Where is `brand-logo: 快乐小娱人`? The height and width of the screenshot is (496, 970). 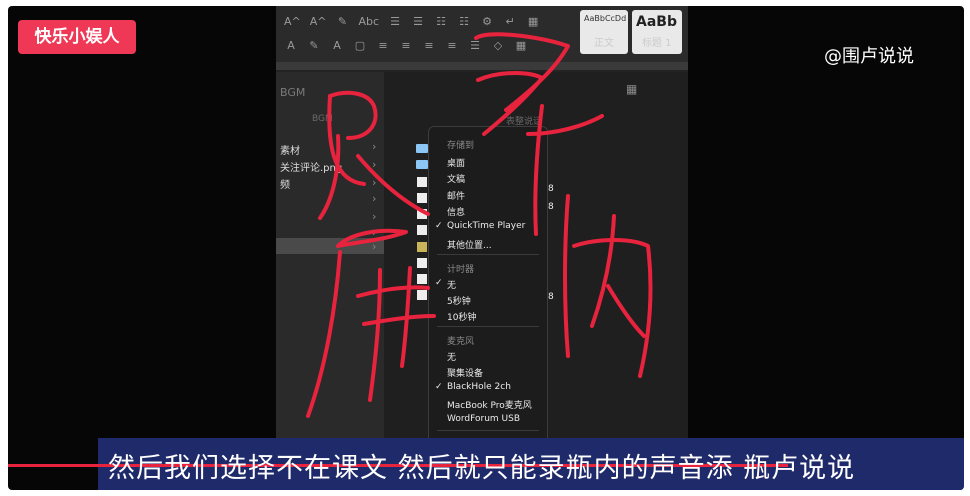 brand-logo: 快乐小娱人 is located at coordinates (77, 37).